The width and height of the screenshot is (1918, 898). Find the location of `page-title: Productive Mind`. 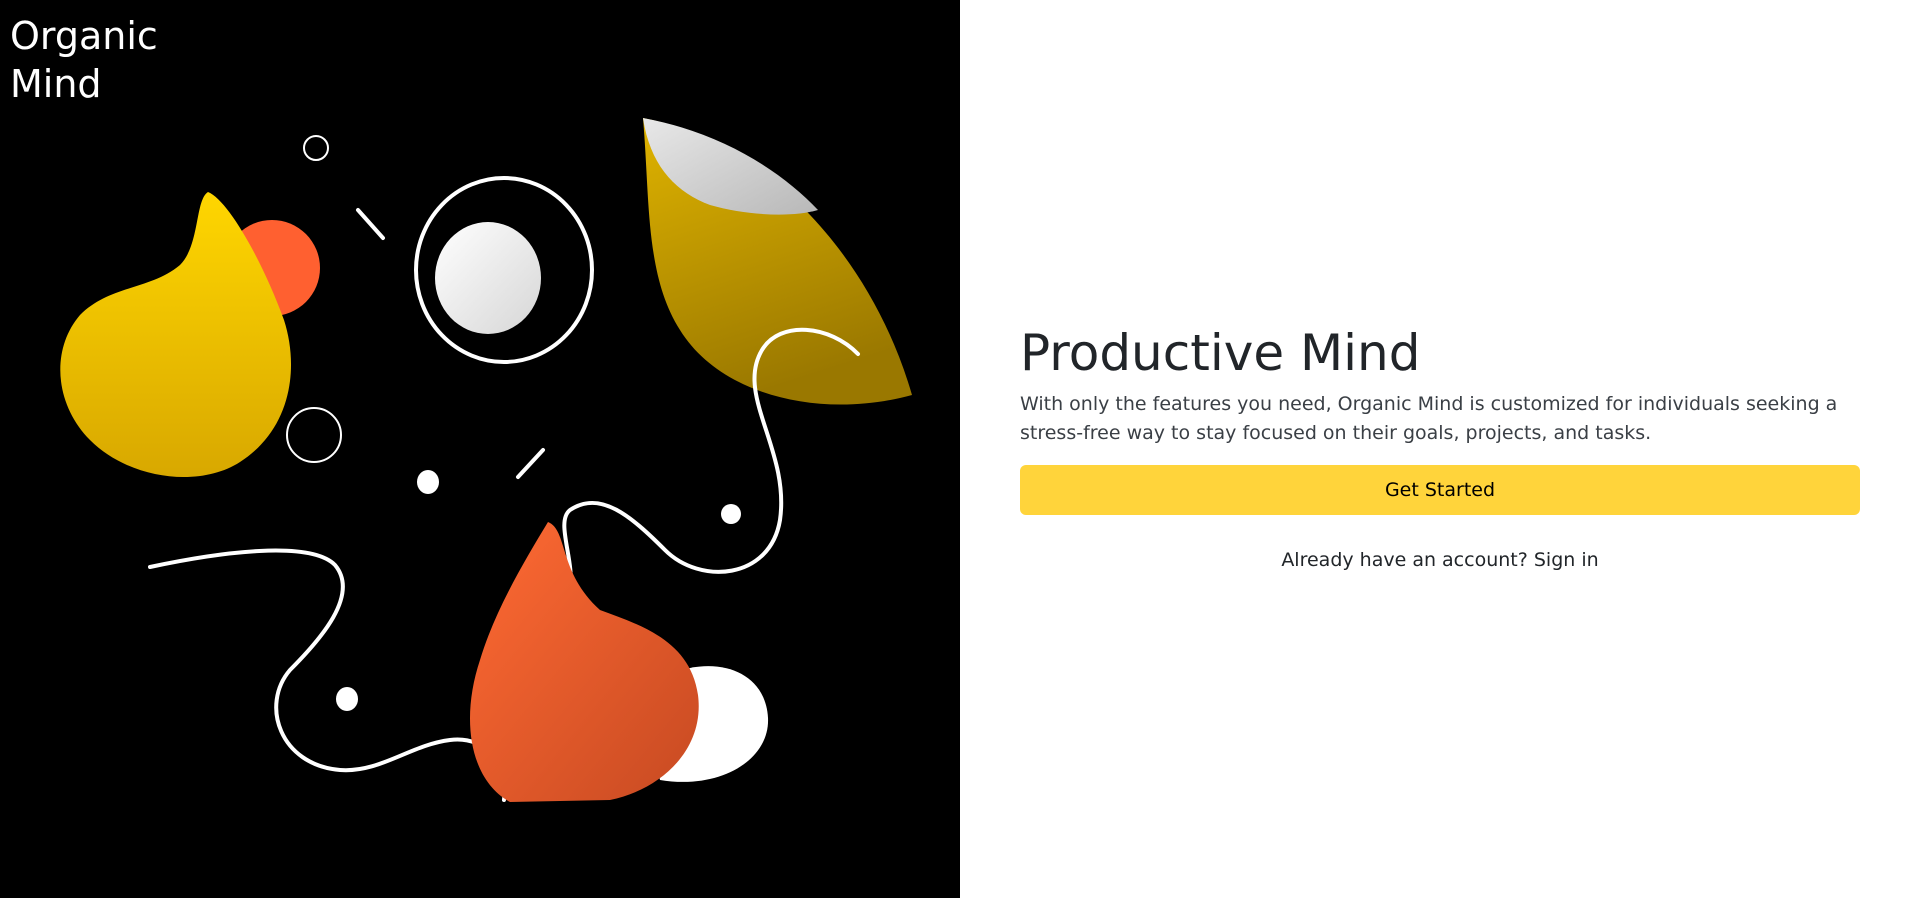

page-title: Productive Mind is located at coordinates (1220, 353).